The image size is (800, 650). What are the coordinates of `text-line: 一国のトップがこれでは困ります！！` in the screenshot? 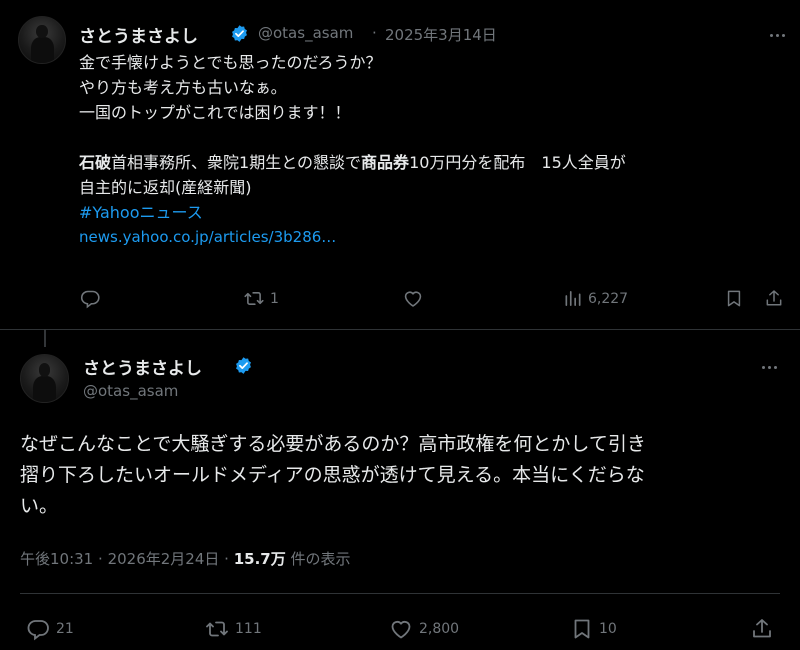 It's located at (215, 112).